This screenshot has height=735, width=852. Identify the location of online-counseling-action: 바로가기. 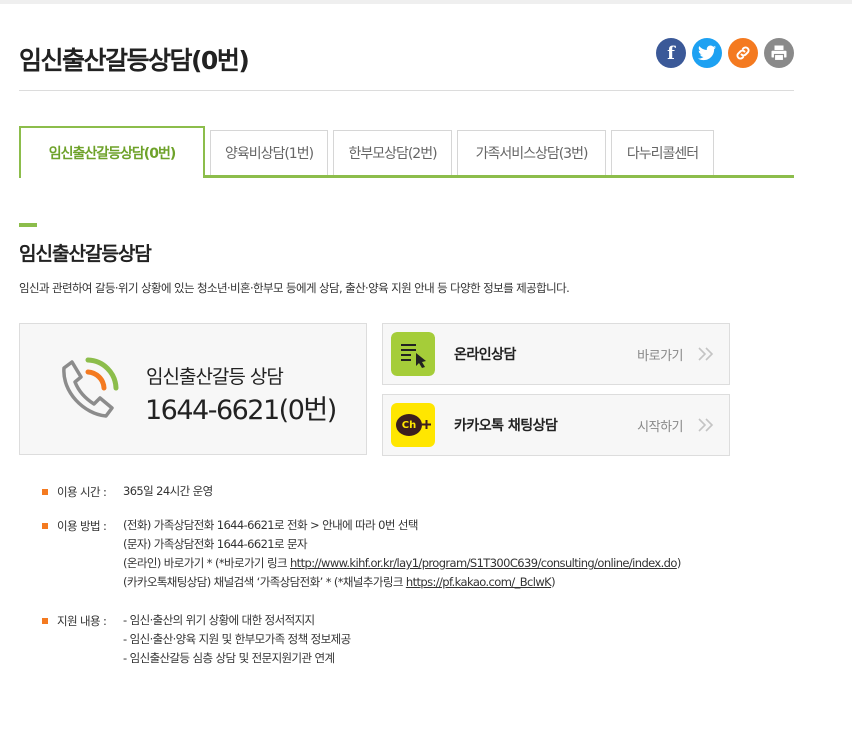
(660, 354).